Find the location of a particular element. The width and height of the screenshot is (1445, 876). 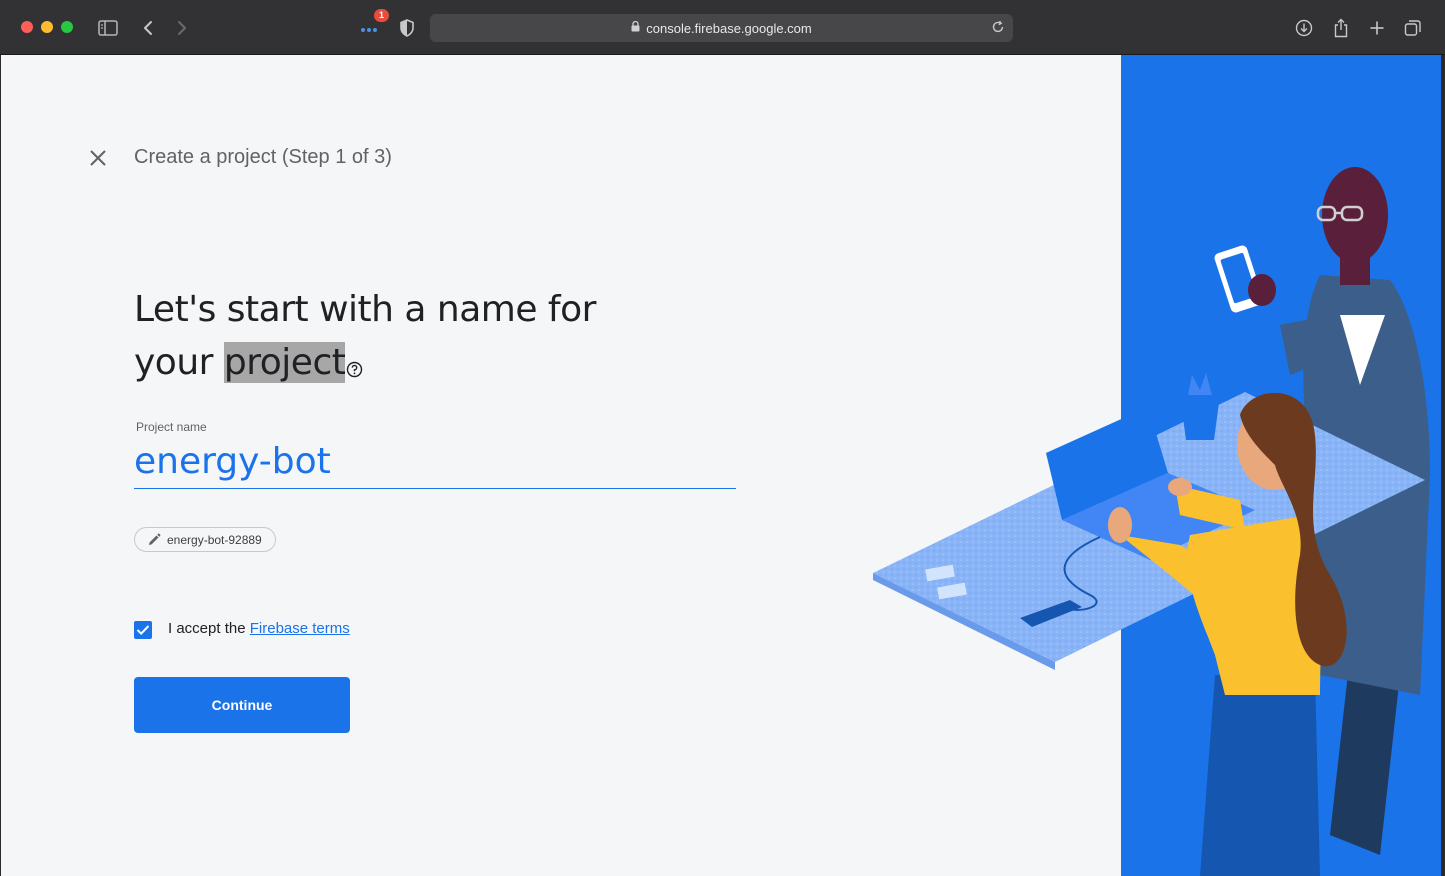

address-bar: console.firebase.google.com is located at coordinates (721, 28).